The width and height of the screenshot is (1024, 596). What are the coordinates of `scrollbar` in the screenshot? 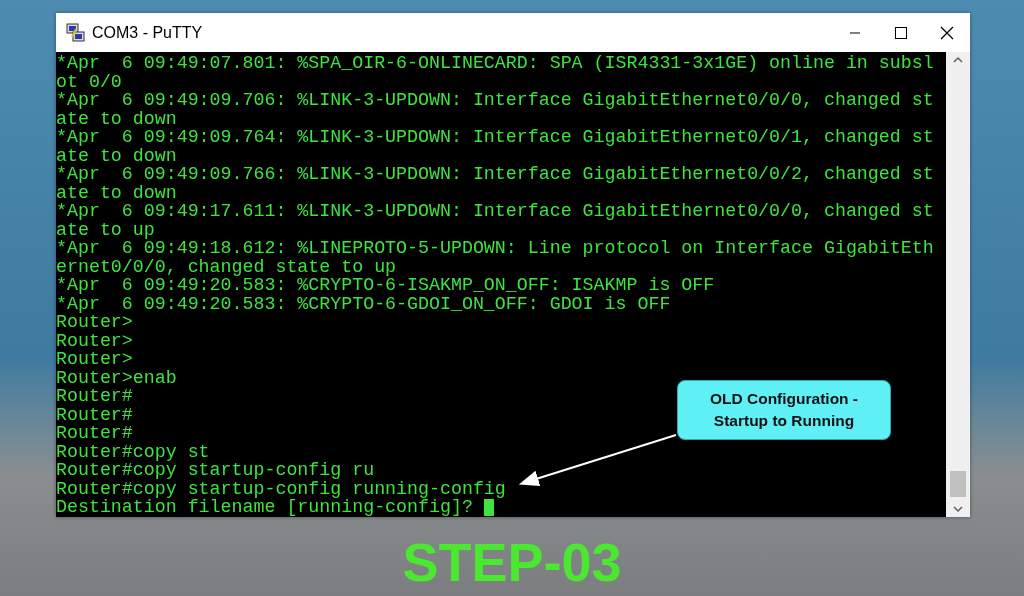 It's located at (958, 284).